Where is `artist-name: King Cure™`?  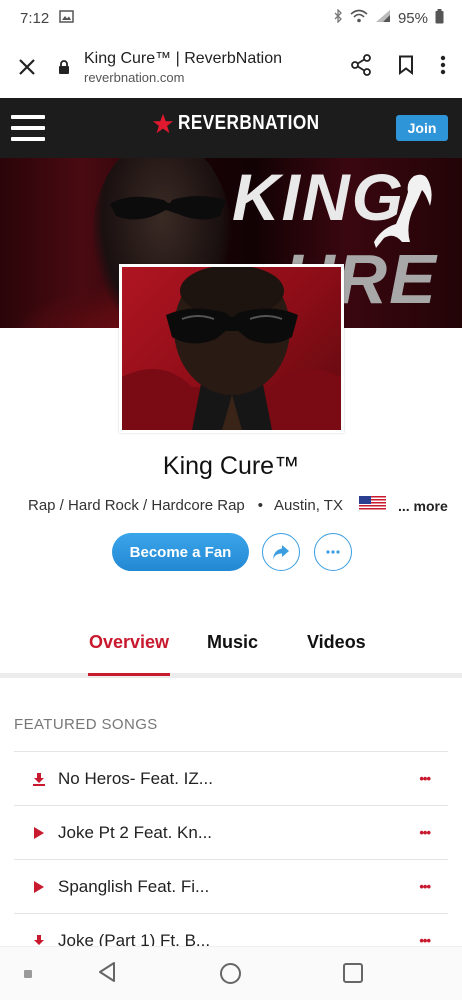 artist-name: King Cure™ is located at coordinates (231, 466).